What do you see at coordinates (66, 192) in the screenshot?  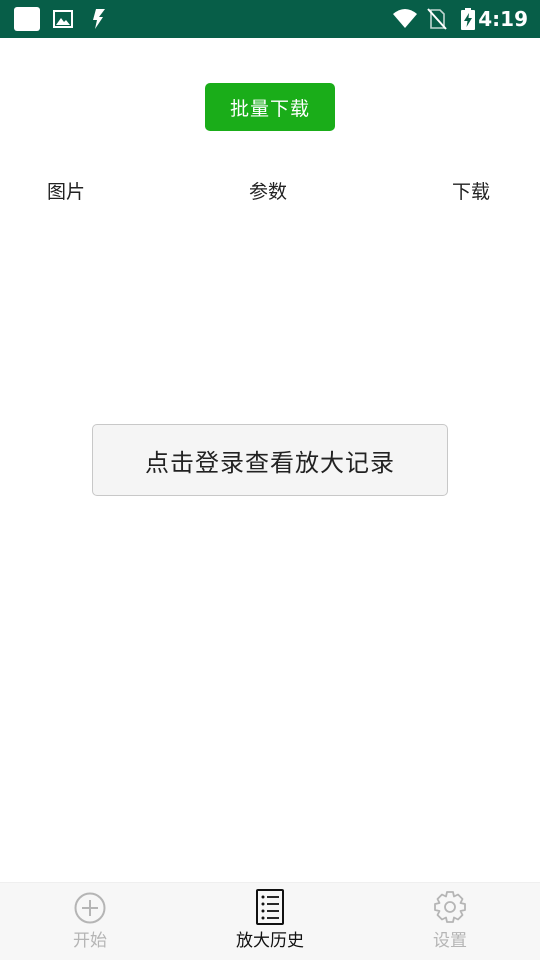 I see `column-header-image: 图片` at bounding box center [66, 192].